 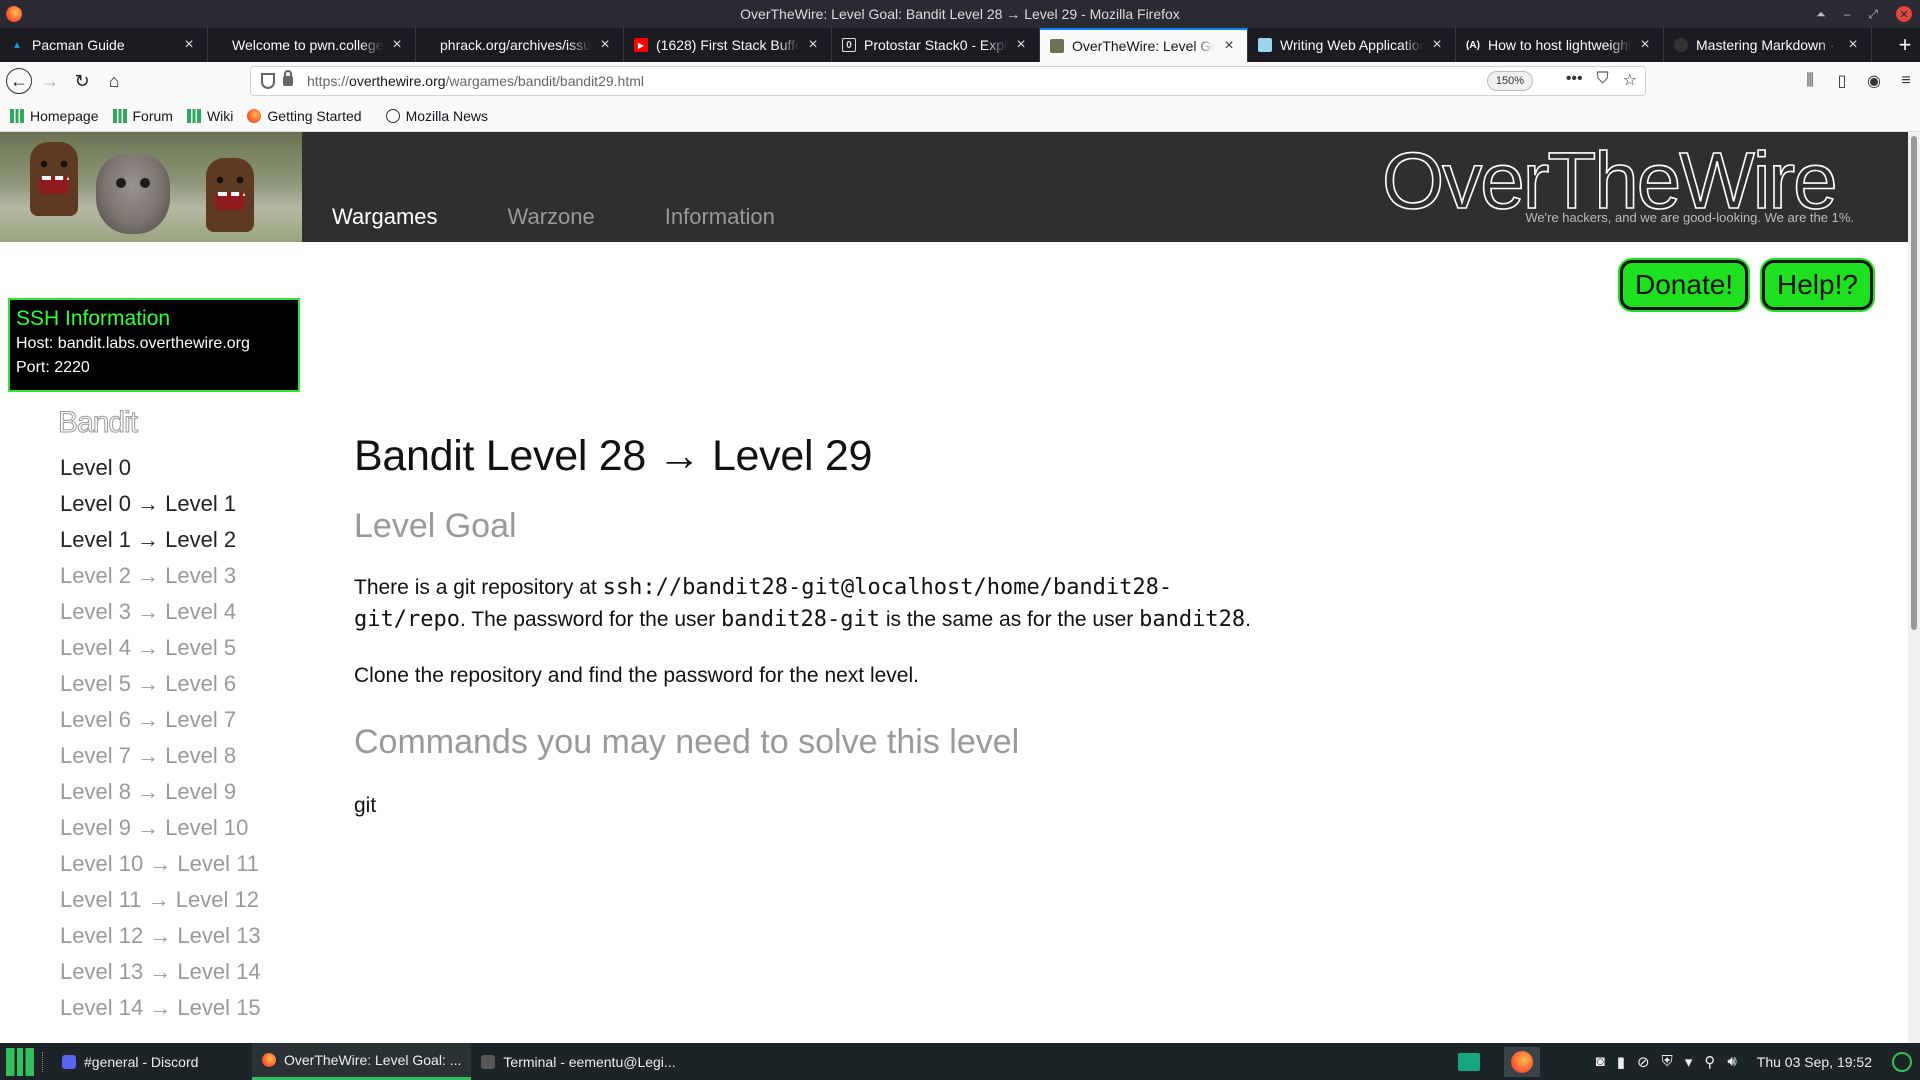 I want to click on level-link: Level 10 → Level 11, so click(x=160, y=864).